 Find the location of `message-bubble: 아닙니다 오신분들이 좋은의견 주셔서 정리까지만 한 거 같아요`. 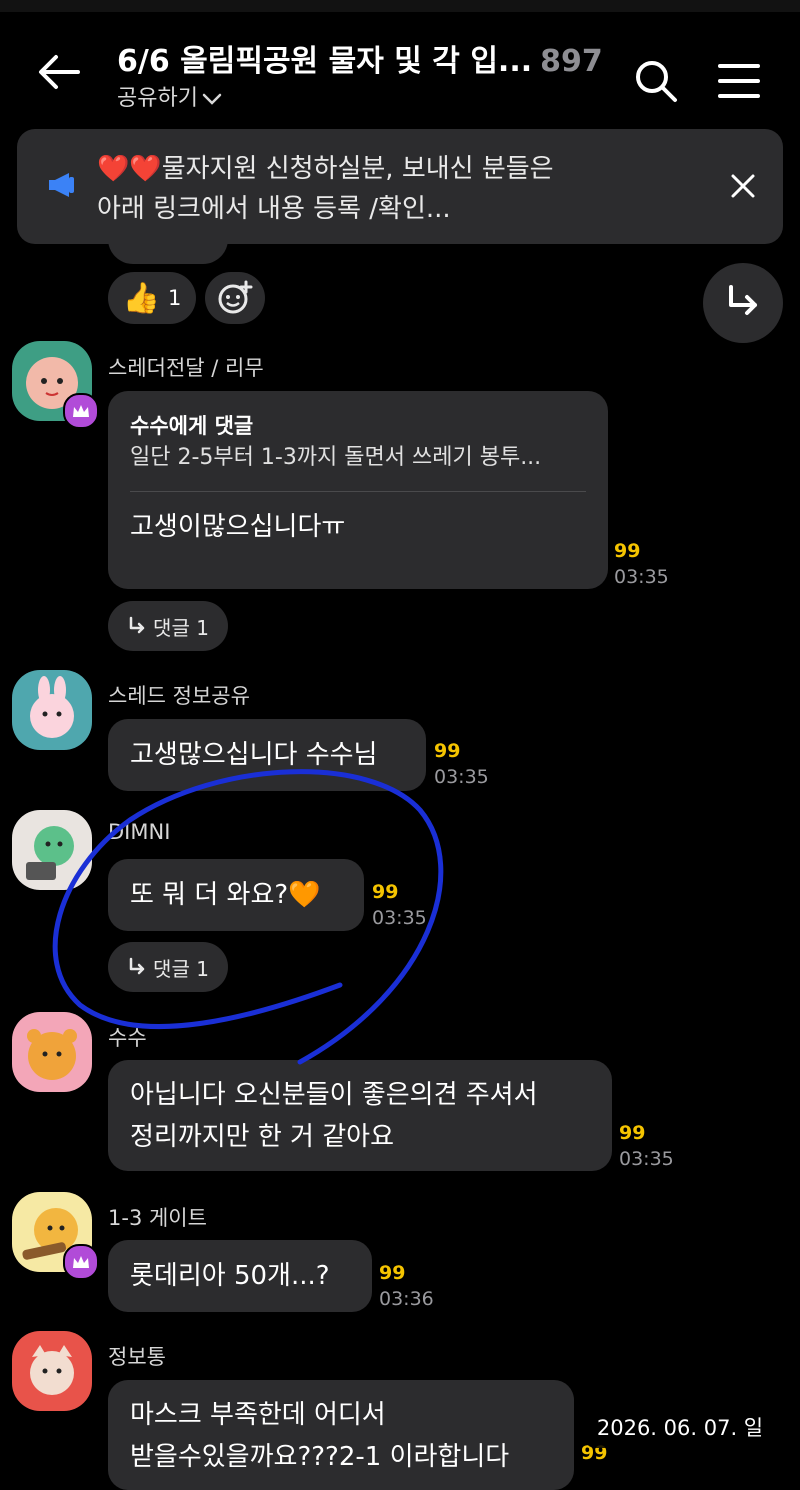

message-bubble: 아닙니다 오신분들이 좋은의견 주셔서 정리까지만 한 거 같아요 is located at coordinates (360, 1115).